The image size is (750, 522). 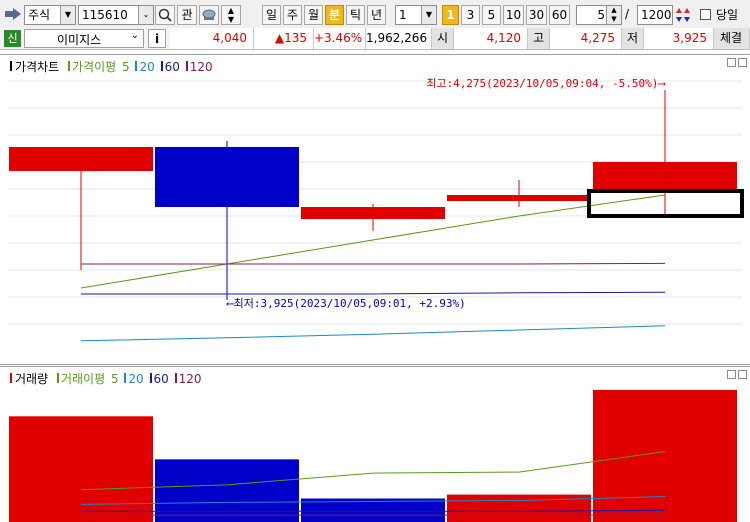 I want to click on period-year: 년, so click(x=376, y=15).